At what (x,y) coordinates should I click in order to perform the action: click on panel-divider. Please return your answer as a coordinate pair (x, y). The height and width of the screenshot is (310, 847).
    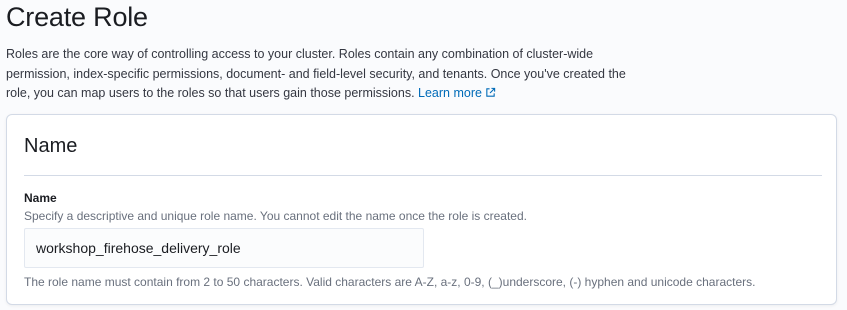
    Looking at the image, I should click on (423, 175).